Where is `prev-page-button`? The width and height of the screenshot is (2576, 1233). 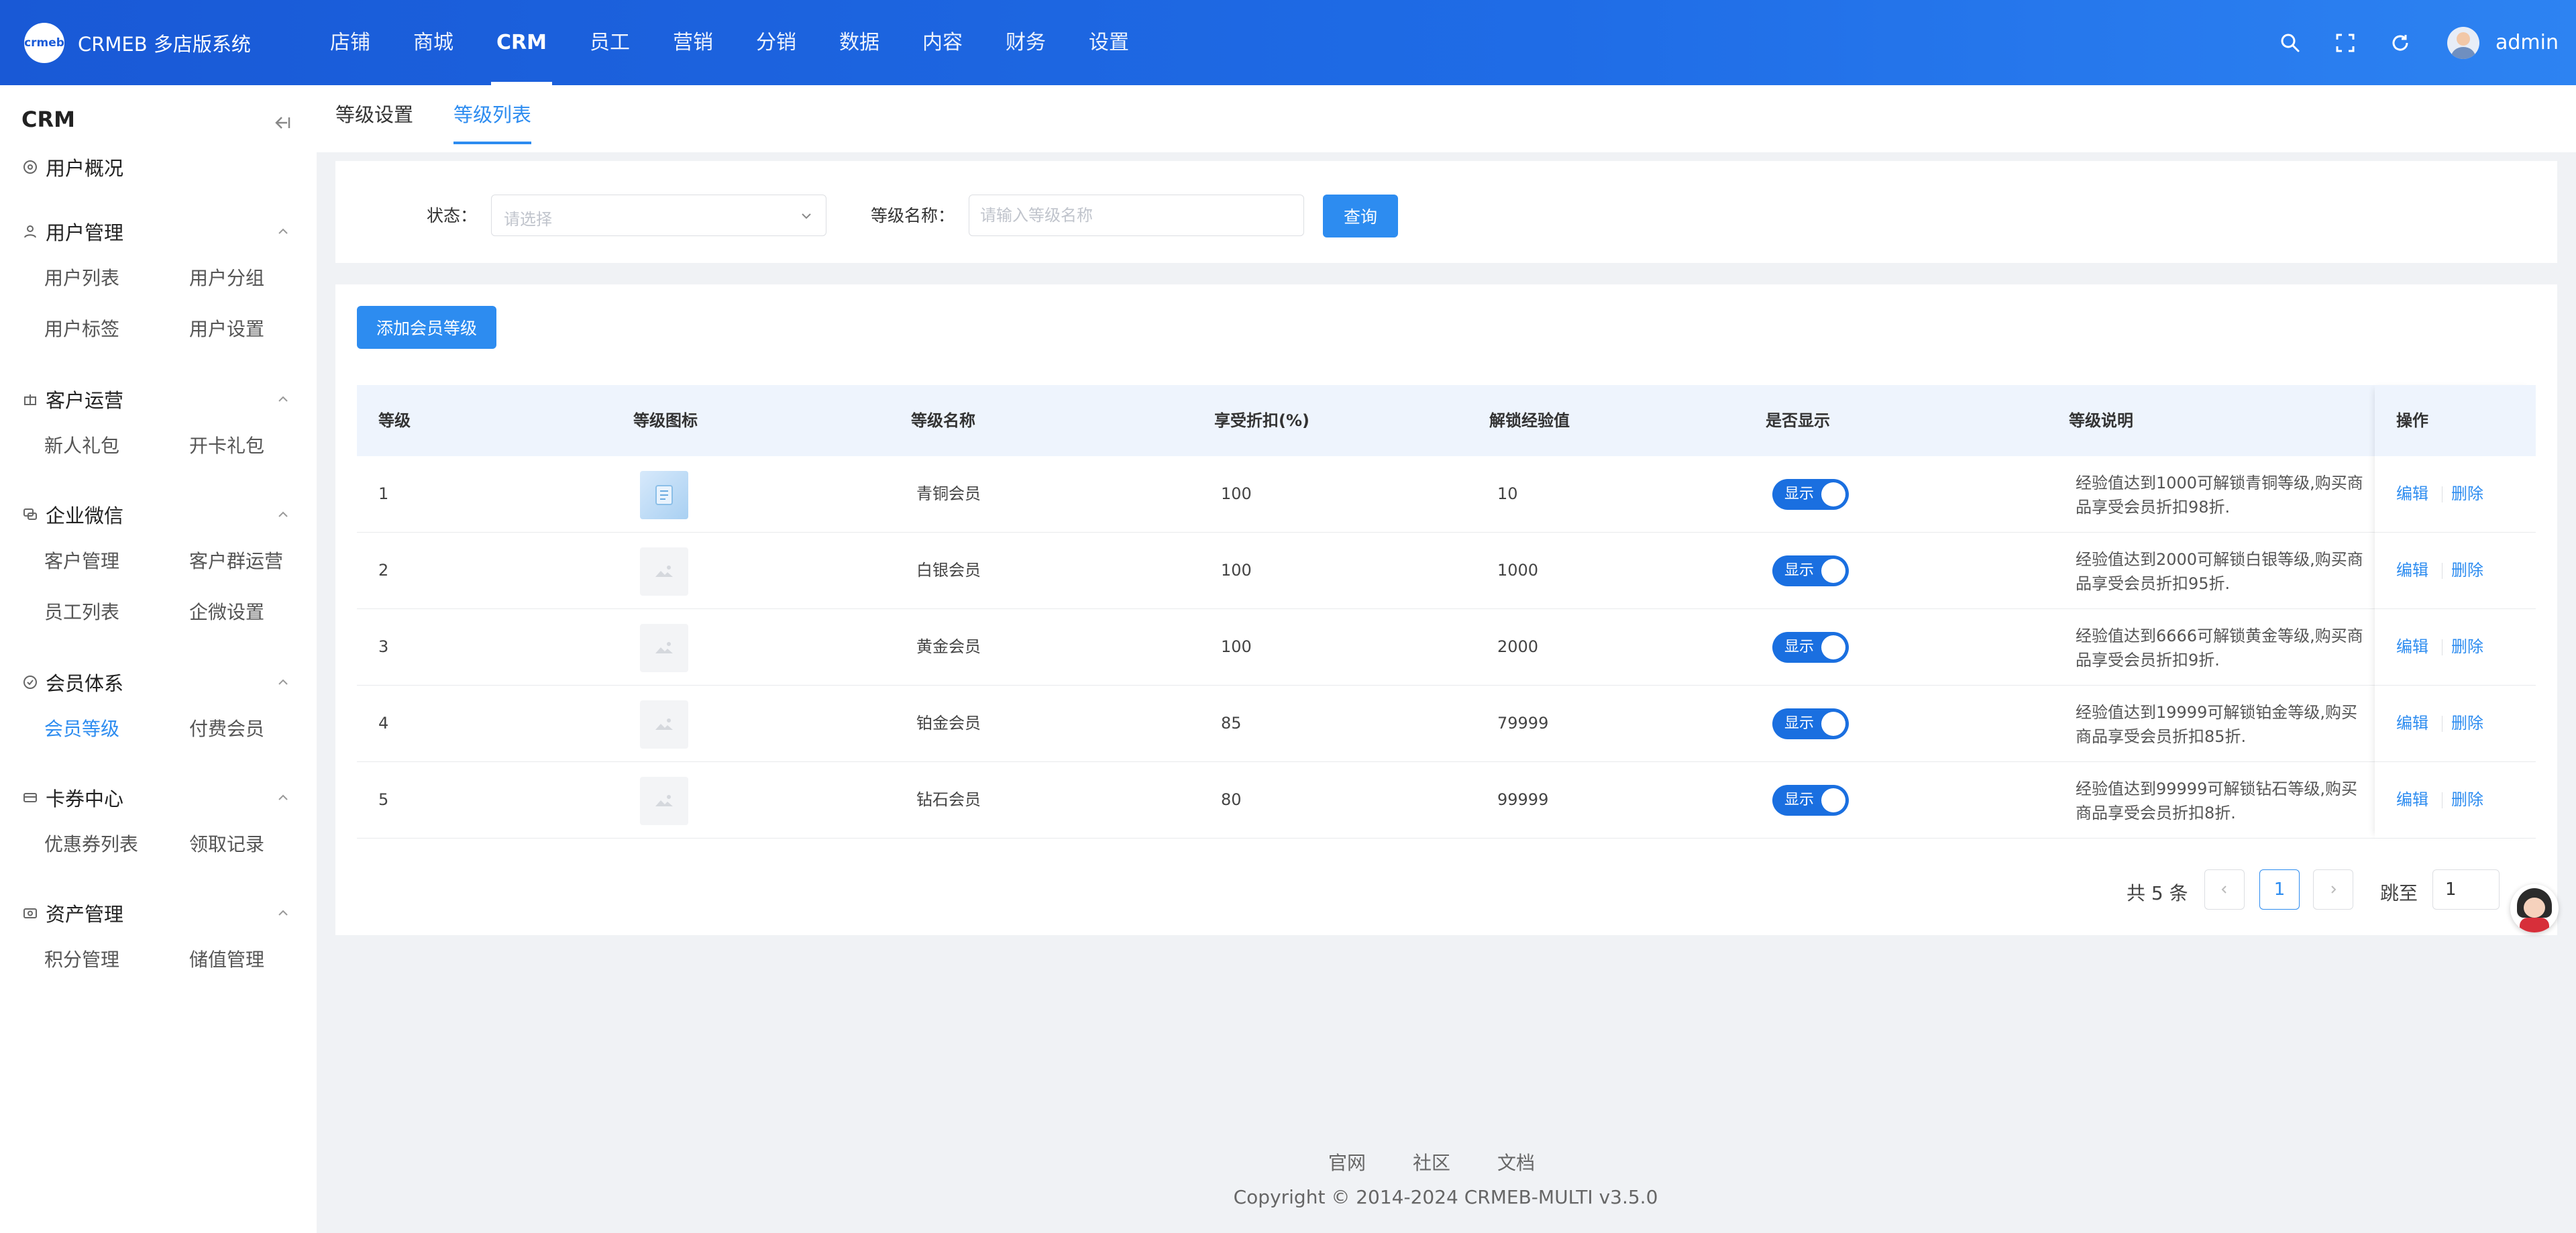
prev-page-button is located at coordinates (2224, 890).